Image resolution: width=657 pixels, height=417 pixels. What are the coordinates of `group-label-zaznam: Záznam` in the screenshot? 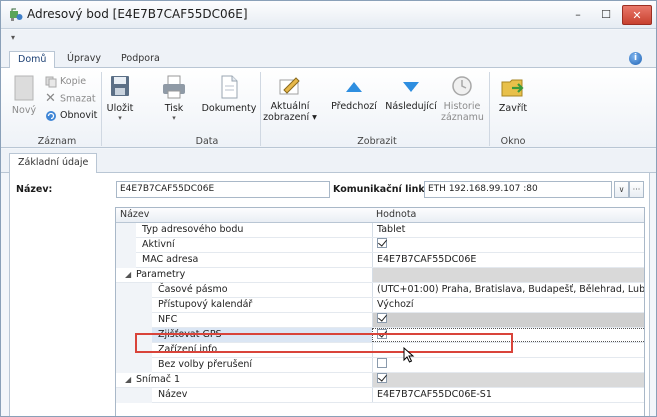 It's located at (57, 141).